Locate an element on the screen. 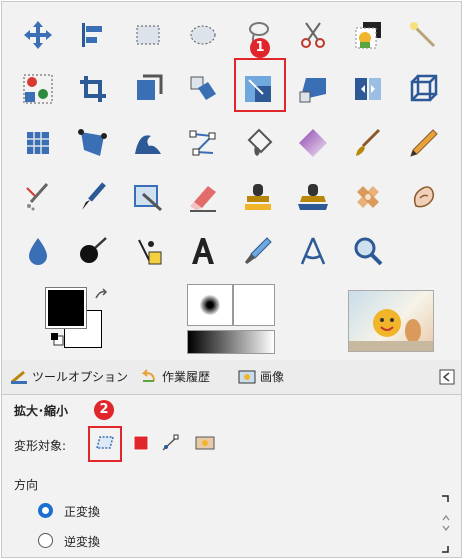 This screenshot has height=559, width=465. perspective-icon is located at coordinates (312, 90).